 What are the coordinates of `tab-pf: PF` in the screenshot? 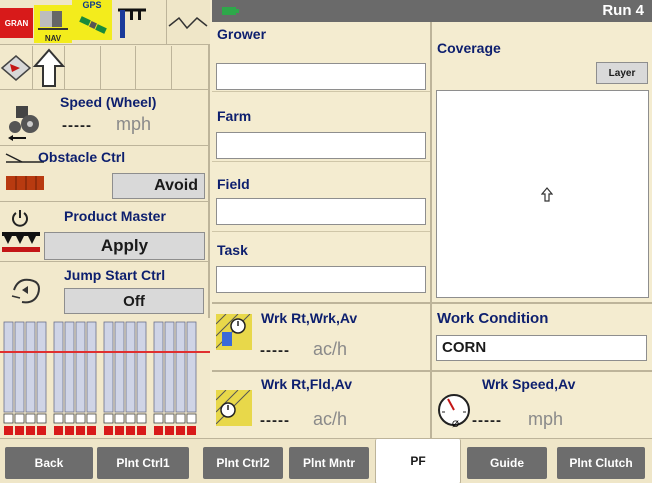 It's located at (418, 461).